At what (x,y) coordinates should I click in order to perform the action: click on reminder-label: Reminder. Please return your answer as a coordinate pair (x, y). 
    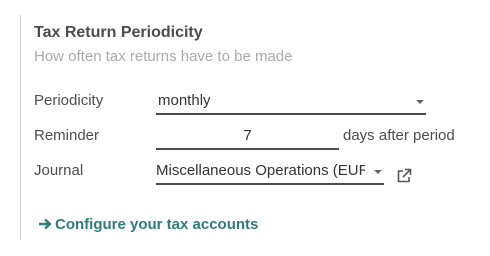
    Looking at the image, I should click on (67, 135).